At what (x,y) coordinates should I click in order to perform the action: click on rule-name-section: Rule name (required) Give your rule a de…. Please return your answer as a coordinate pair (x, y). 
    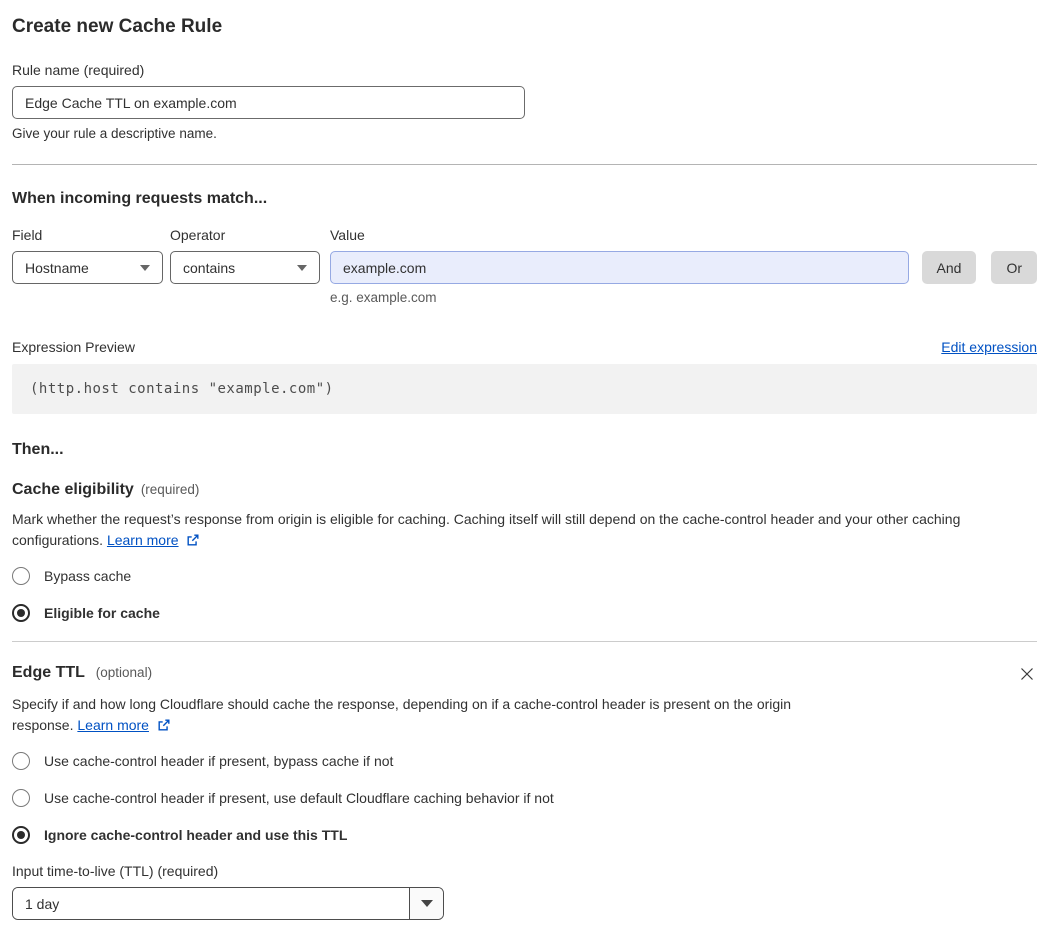
    Looking at the image, I should click on (524, 101).